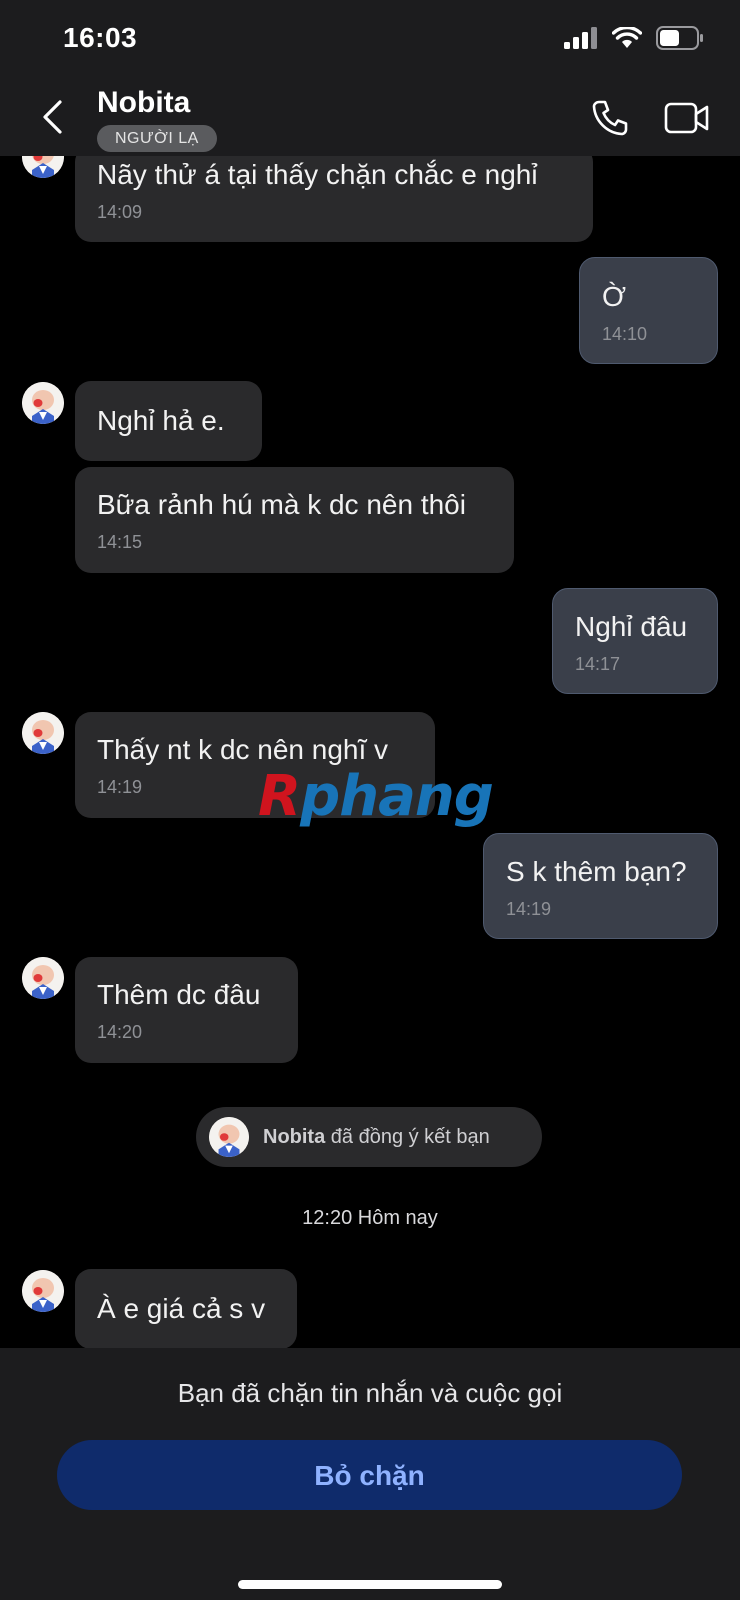 The height and width of the screenshot is (1600, 740). I want to click on status-icons, so click(634, 38).